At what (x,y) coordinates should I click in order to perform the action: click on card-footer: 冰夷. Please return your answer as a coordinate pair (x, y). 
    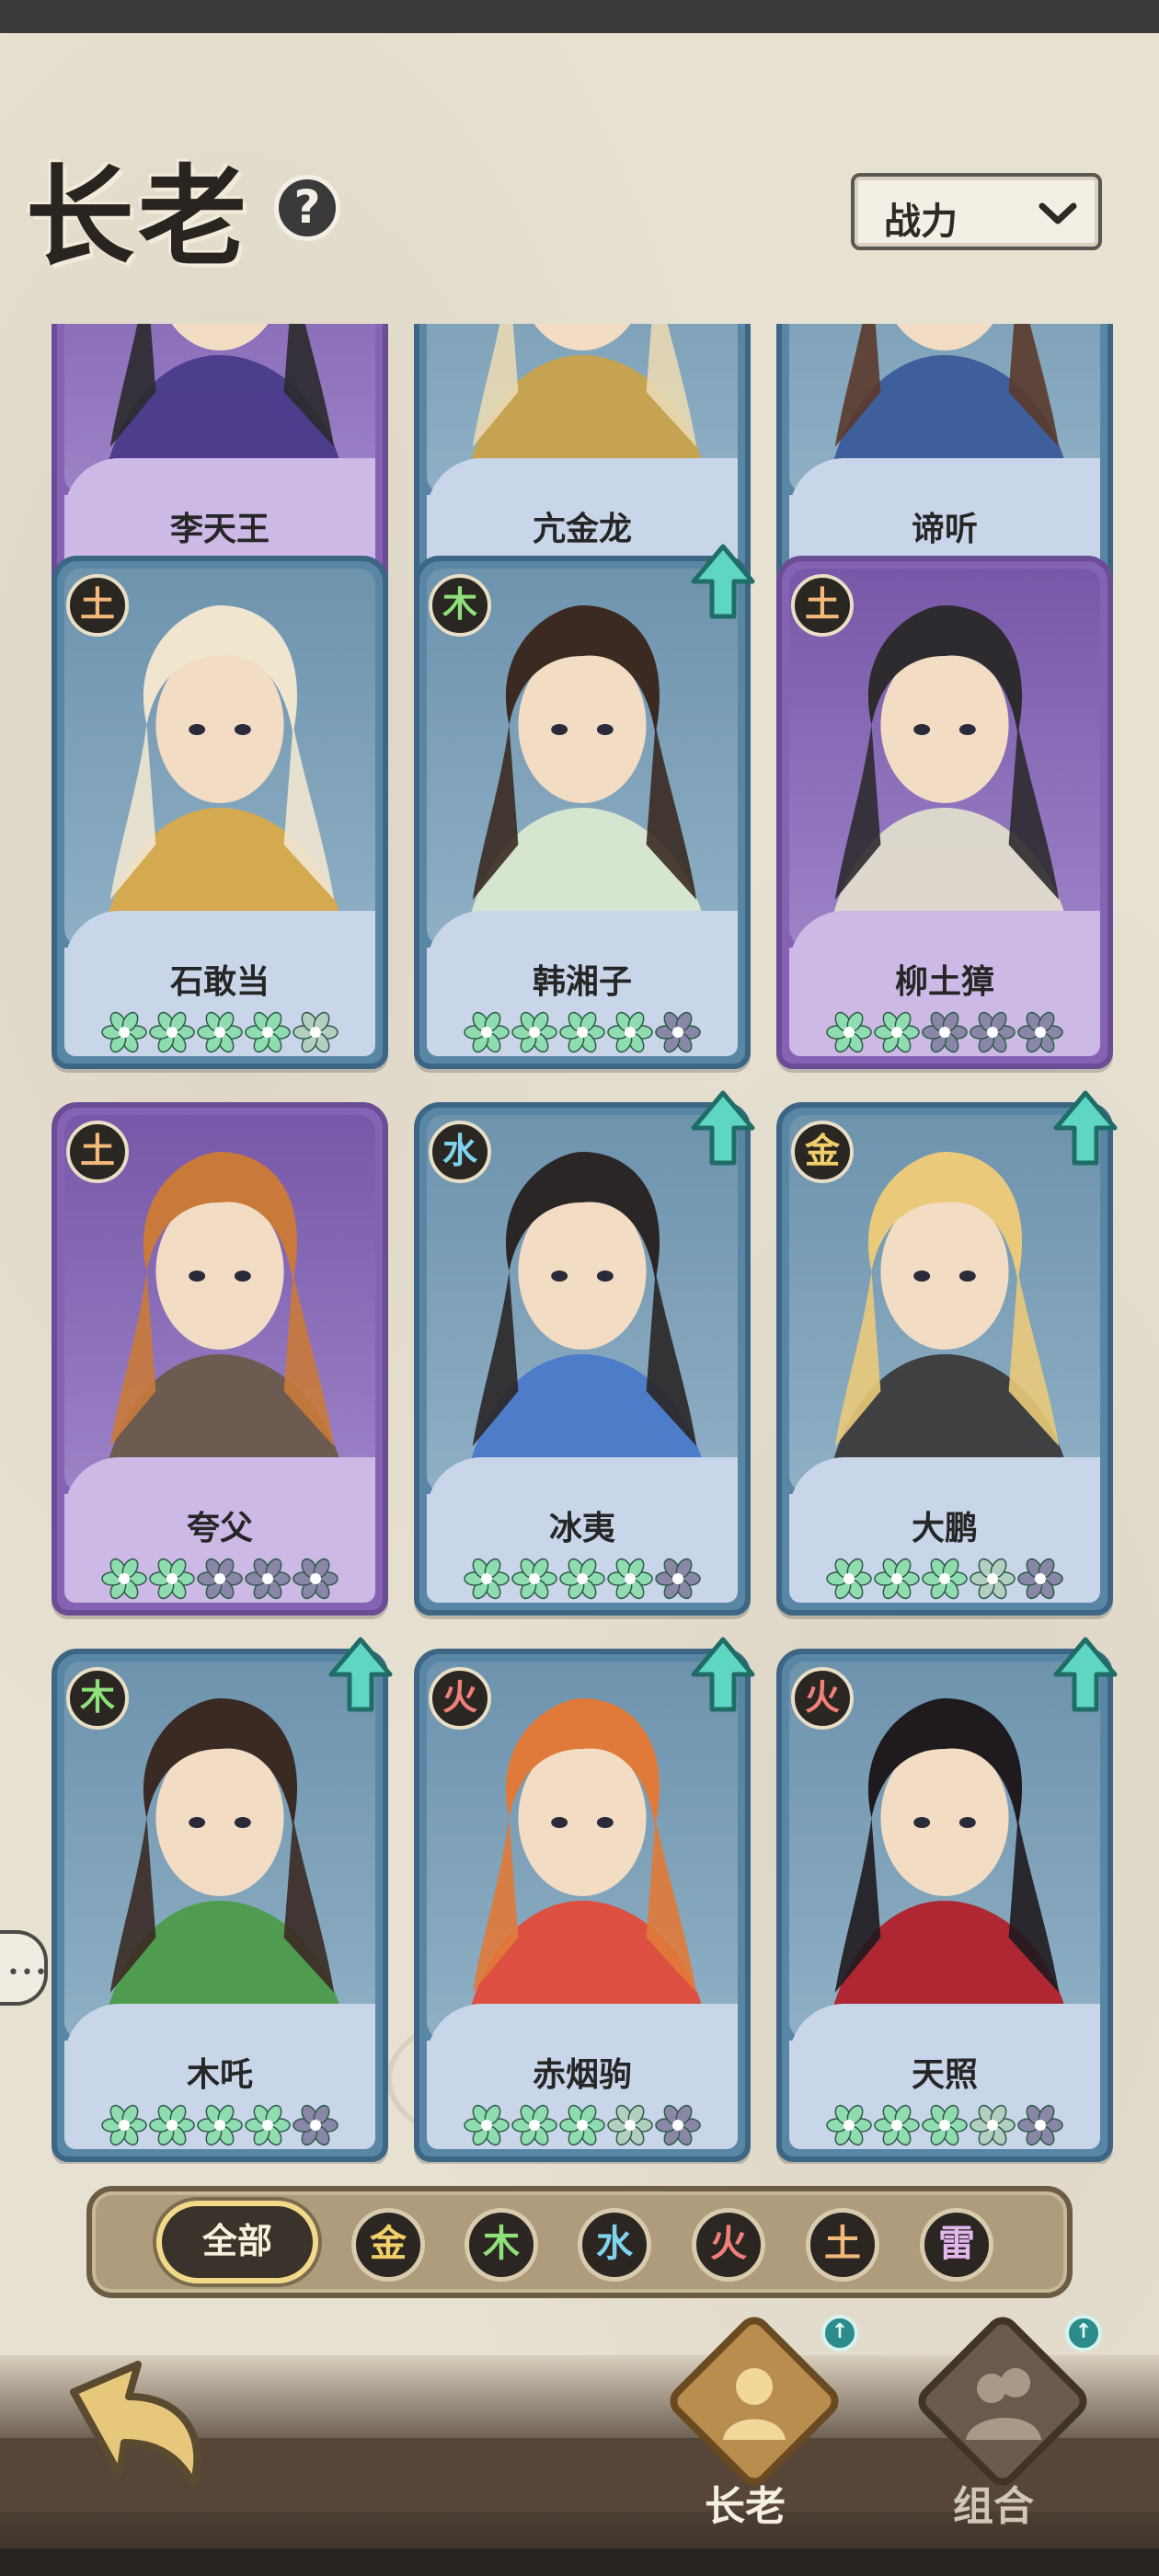
    Looking at the image, I should click on (582, 1548).